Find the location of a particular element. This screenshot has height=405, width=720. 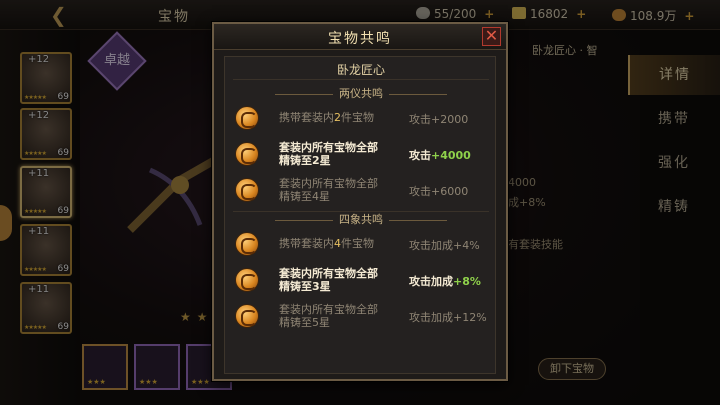

resonance-row: 携带套装内4件宝物 攻击加成+4% is located at coordinates (361, 244).